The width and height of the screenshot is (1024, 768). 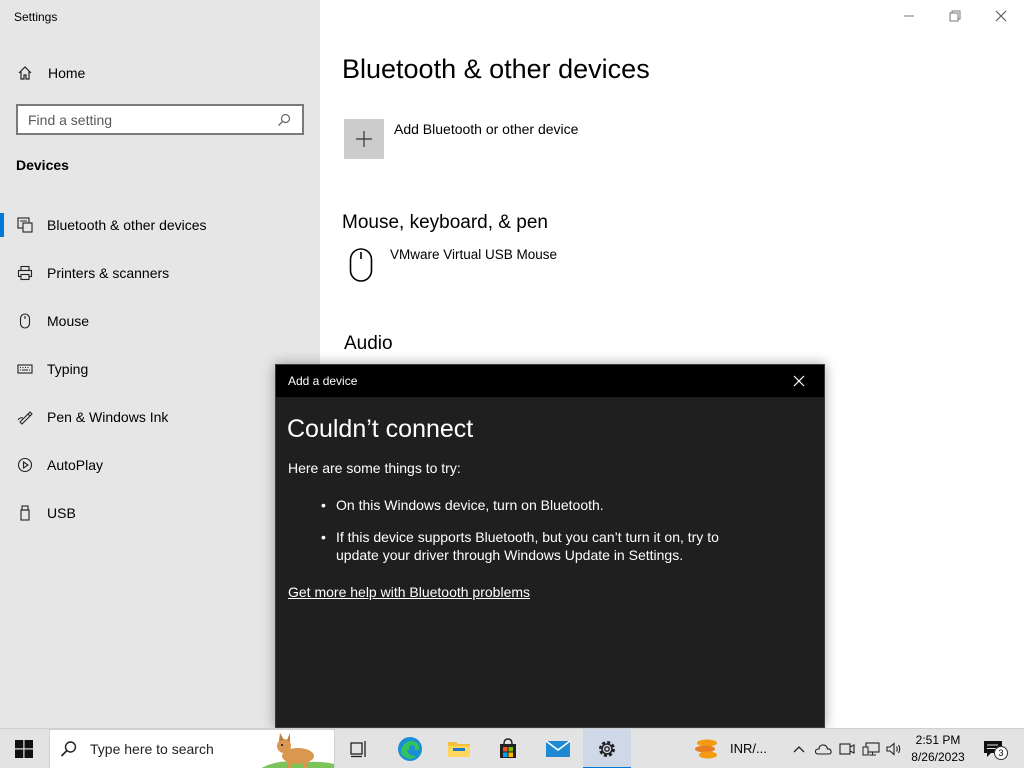 I want to click on mouse-device-icon, so click(x=361, y=265).